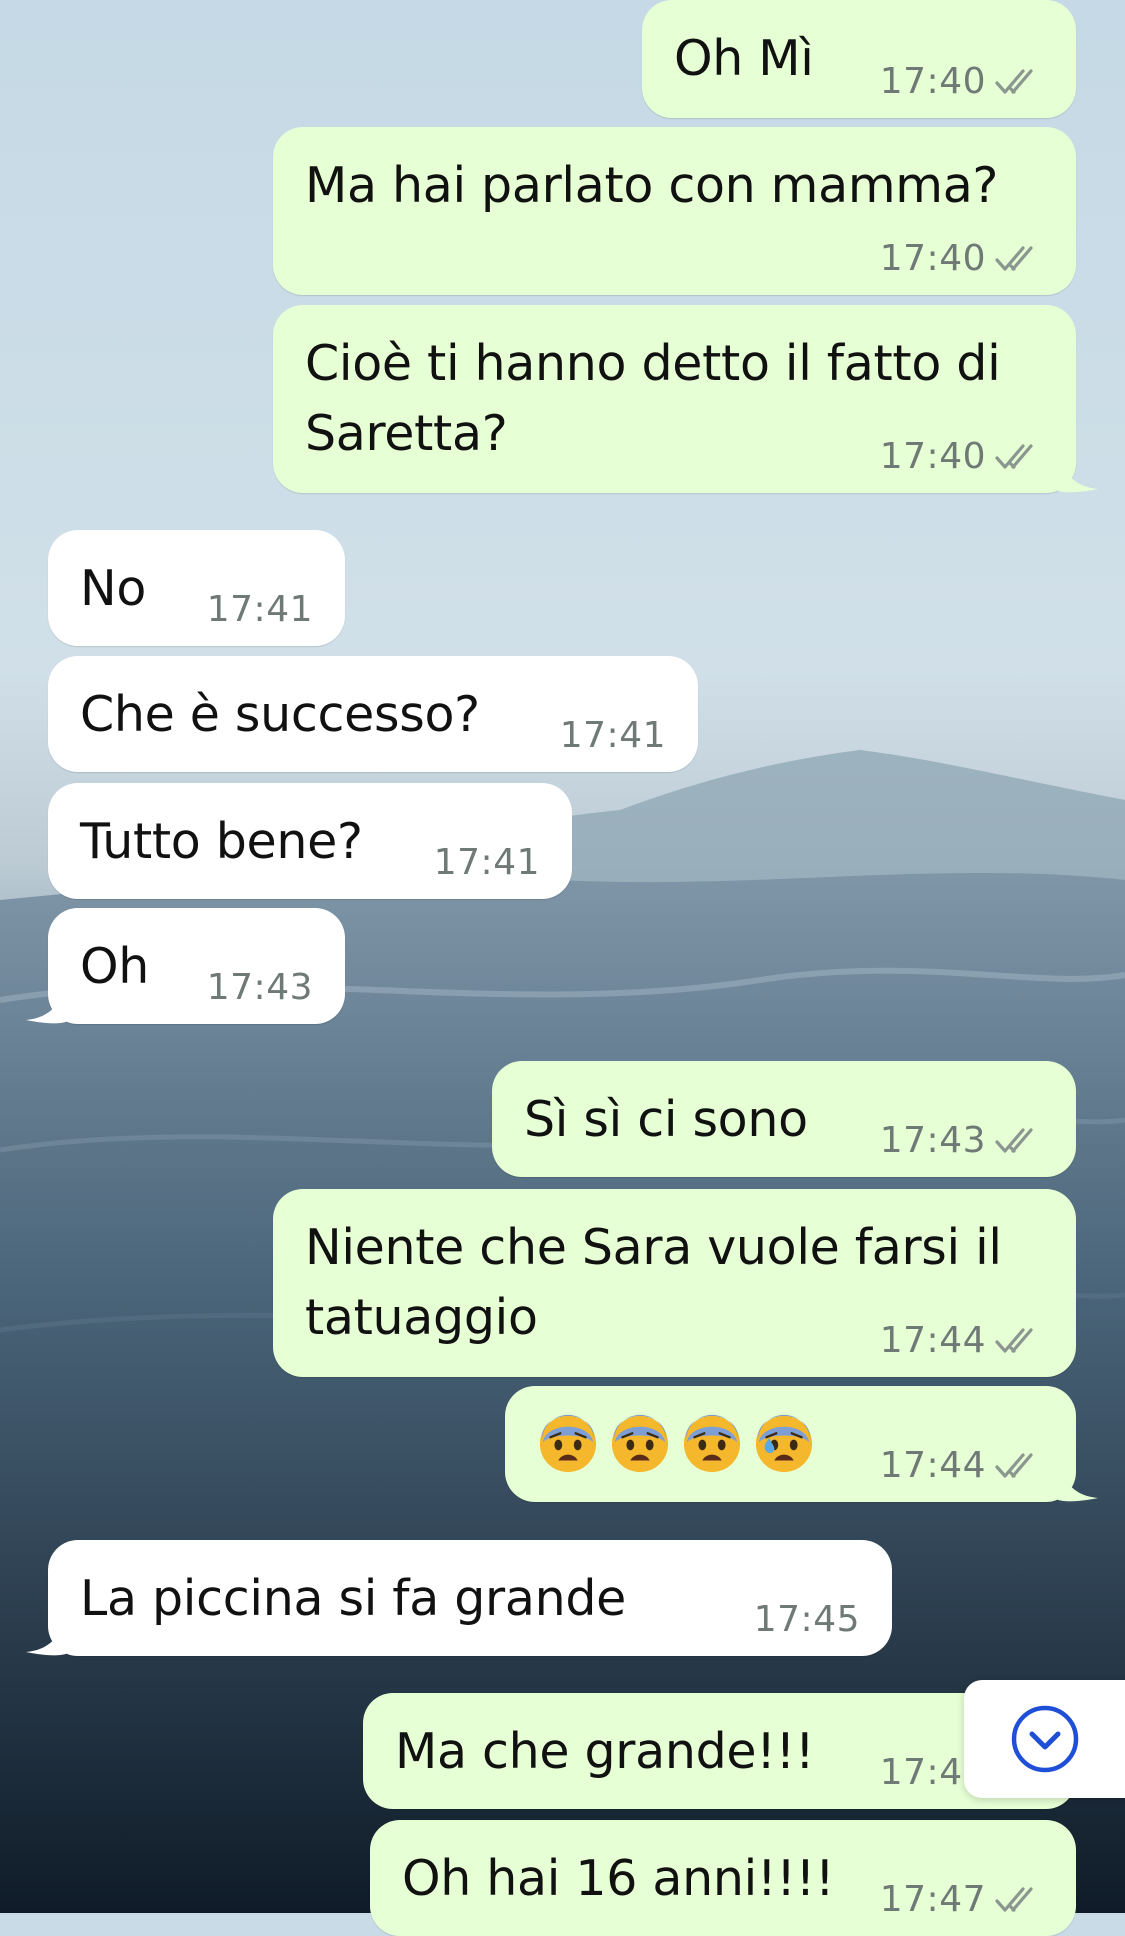 This screenshot has width=1125, height=1936. Describe the element at coordinates (113, 588) in the screenshot. I see `message-text: No` at that location.